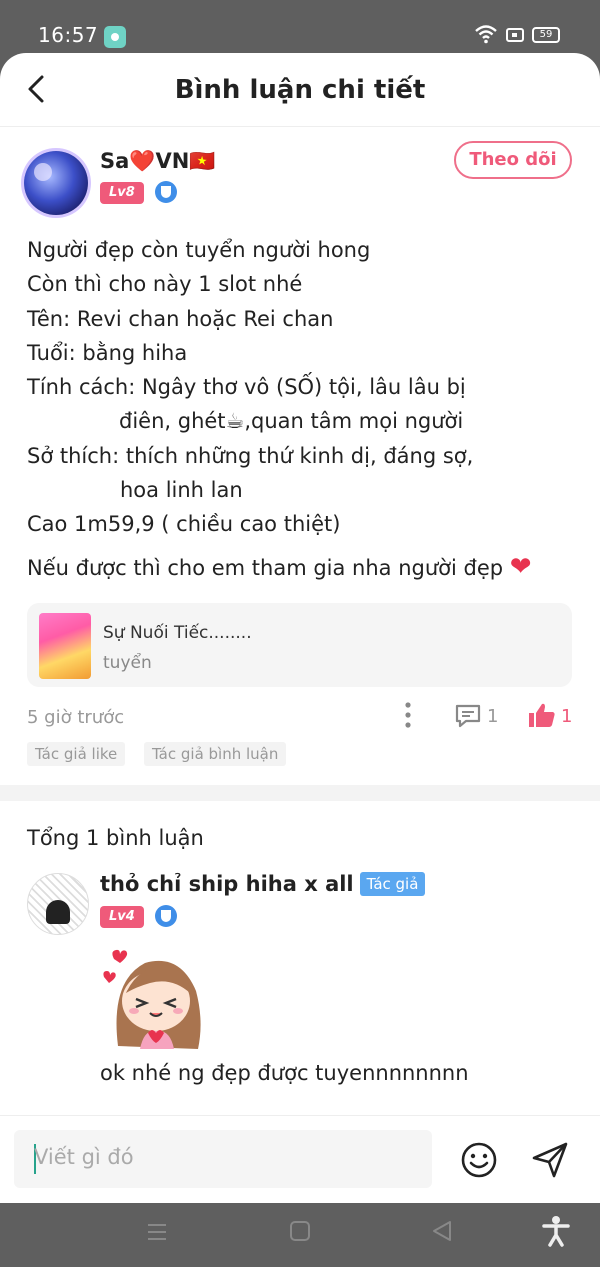  Describe the element at coordinates (300, 28) in the screenshot. I see `status-bar: 16:57 59` at that location.